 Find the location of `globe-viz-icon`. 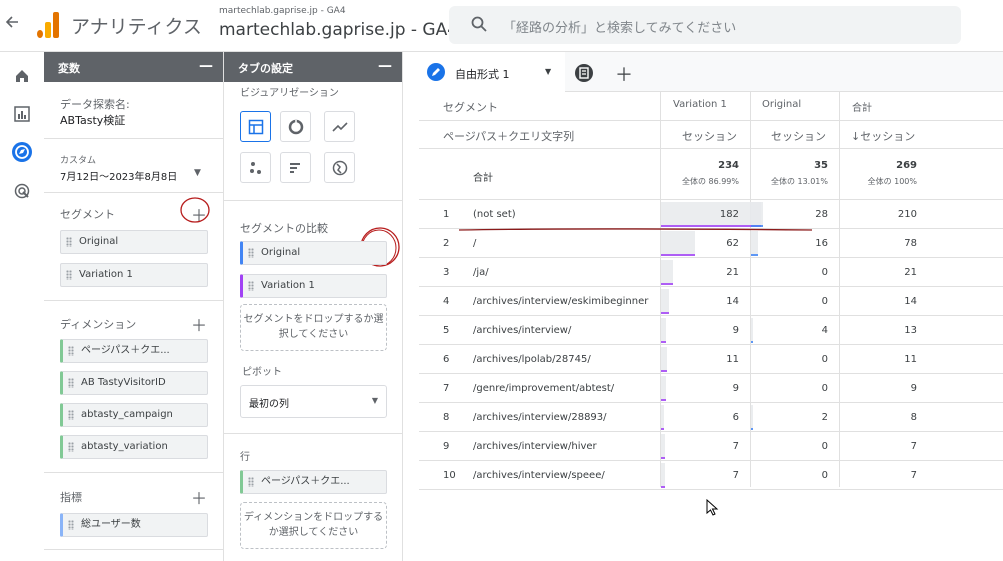

globe-viz-icon is located at coordinates (339, 167).